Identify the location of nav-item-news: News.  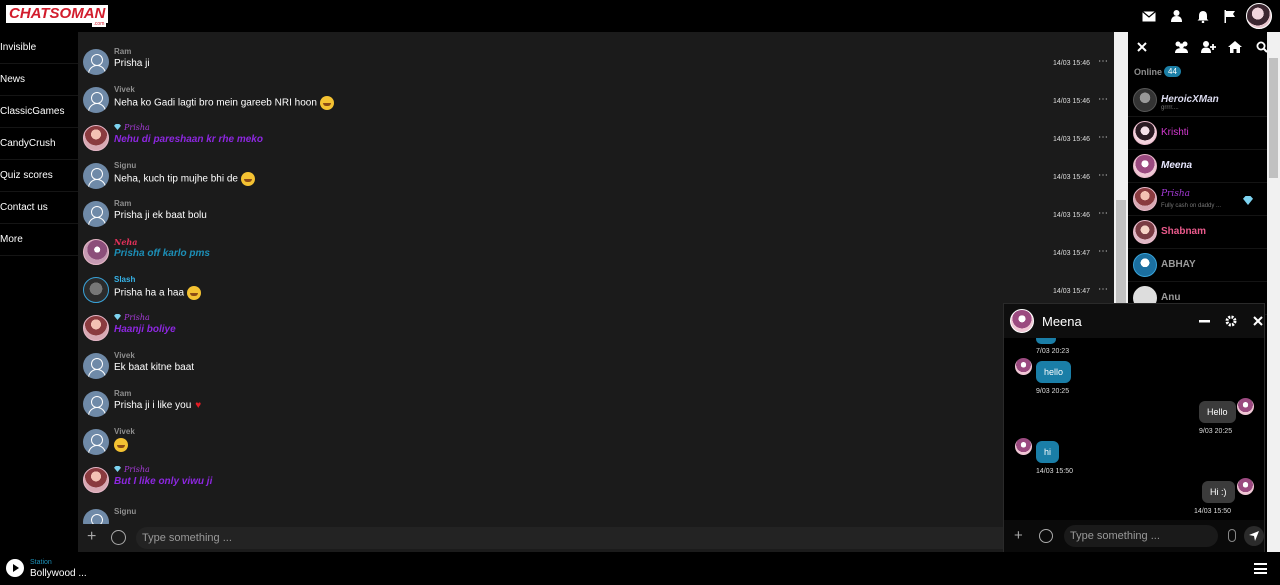
(39, 80).